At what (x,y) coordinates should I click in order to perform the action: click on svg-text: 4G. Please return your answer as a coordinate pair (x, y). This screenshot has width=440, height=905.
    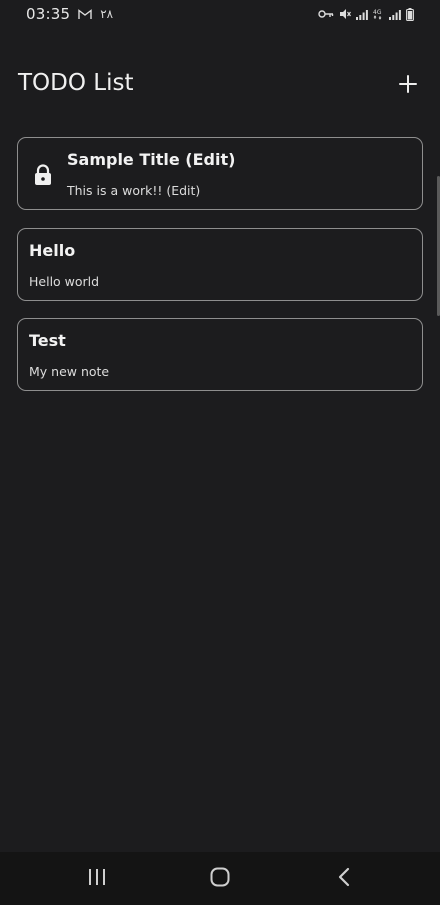
    Looking at the image, I should click on (377, 12).